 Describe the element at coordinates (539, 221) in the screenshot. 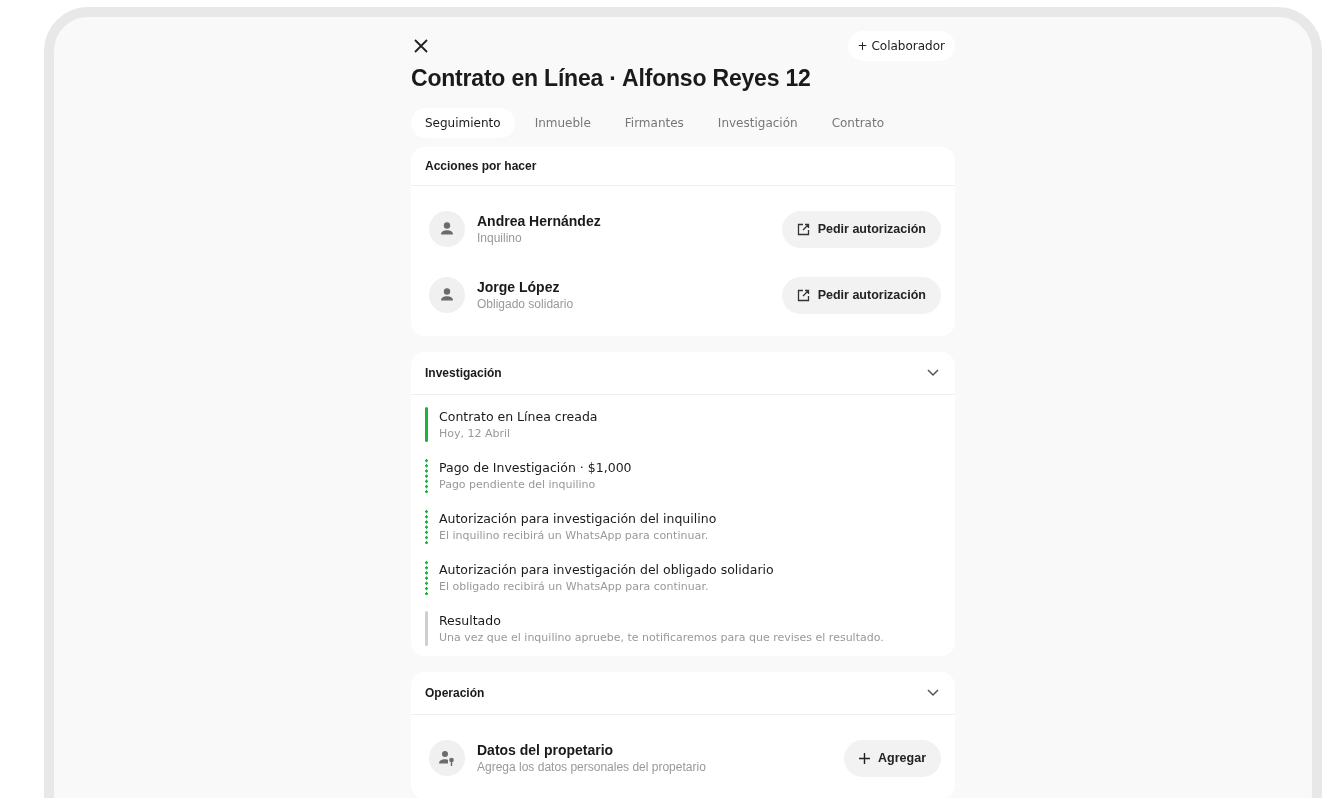

I see `person-name: Andrea Hernández` at that location.